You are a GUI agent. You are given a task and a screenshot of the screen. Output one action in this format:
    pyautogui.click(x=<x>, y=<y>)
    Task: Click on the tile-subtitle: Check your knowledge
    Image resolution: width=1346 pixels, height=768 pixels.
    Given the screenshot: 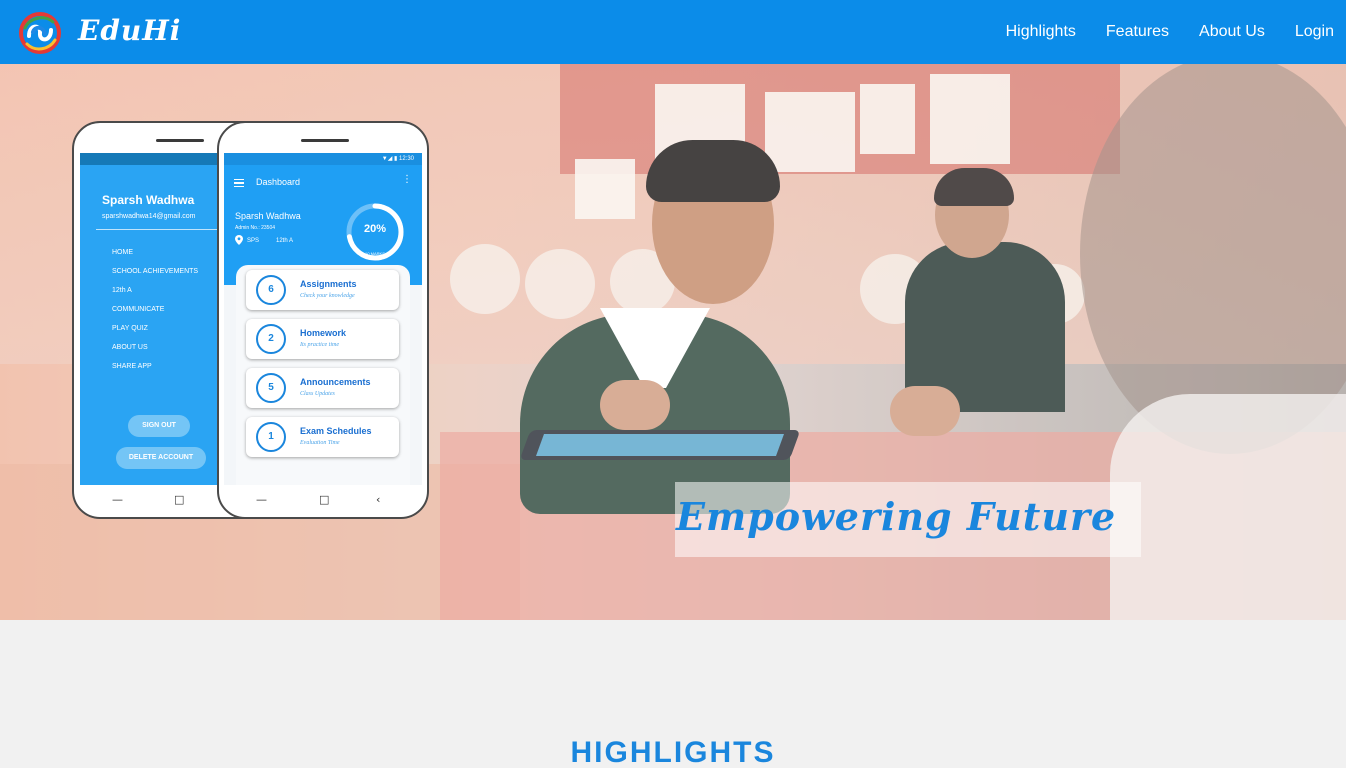 What is the action you would take?
    pyautogui.click(x=327, y=296)
    